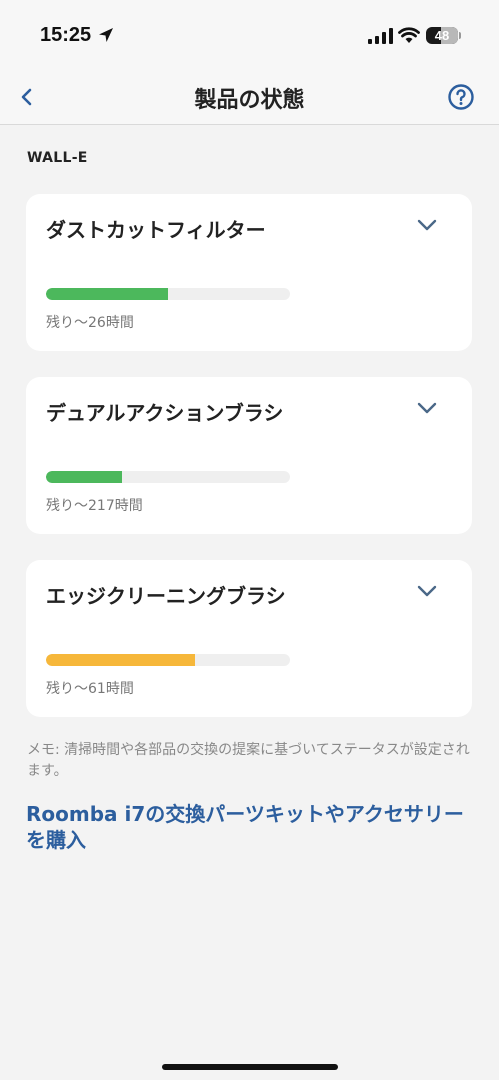 This screenshot has height=1080, width=499. I want to click on status-note: メモ: 清掃時間や各部品の交換の提案に基づいてステータスが設定されます。, so click(248, 760).